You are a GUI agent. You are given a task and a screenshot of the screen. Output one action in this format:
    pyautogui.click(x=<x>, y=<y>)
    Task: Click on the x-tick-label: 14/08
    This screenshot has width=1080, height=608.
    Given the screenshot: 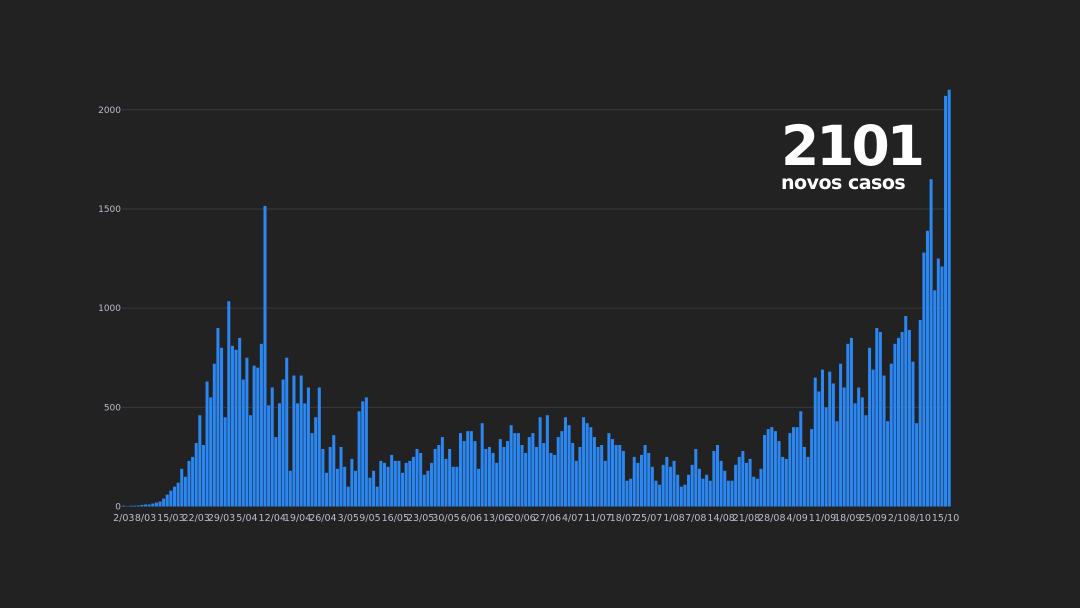 What is the action you would take?
    pyautogui.click(x=720, y=518)
    